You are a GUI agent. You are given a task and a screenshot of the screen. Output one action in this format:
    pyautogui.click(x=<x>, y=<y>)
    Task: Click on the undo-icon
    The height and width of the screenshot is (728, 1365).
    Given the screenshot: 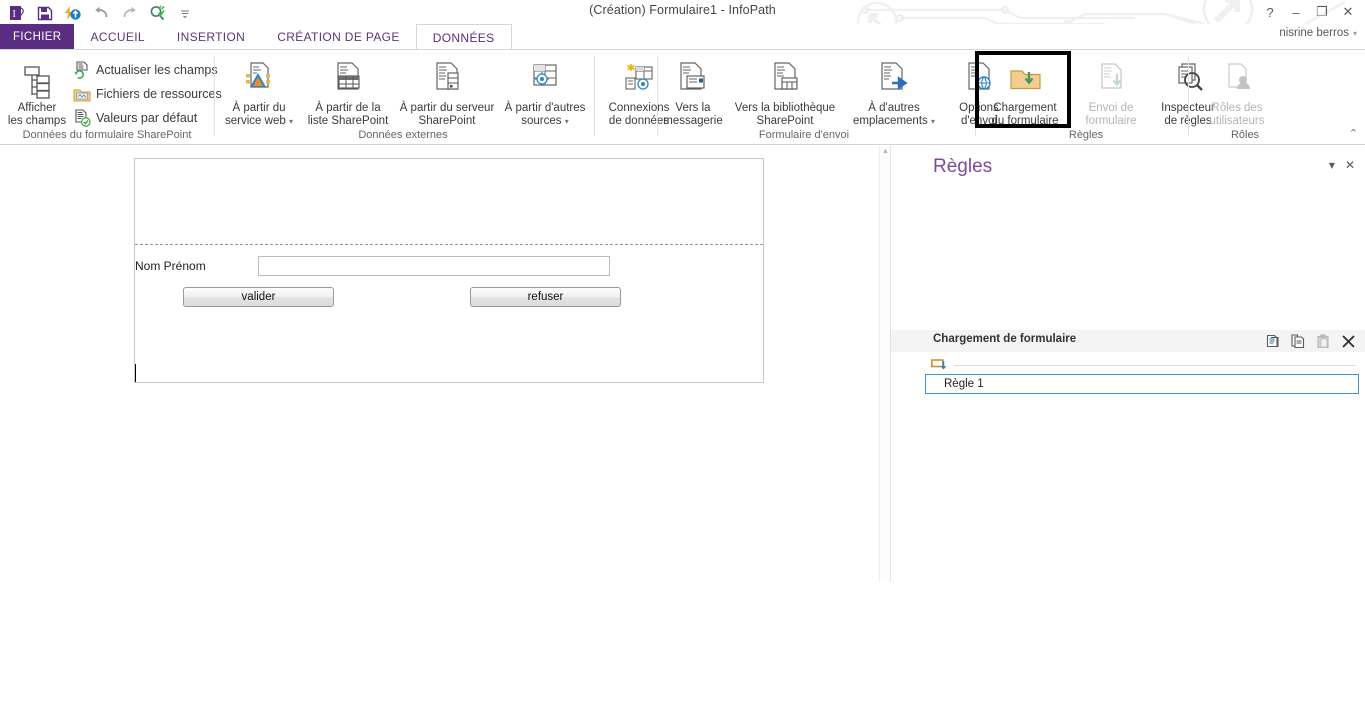 What is the action you would take?
    pyautogui.click(x=101, y=12)
    